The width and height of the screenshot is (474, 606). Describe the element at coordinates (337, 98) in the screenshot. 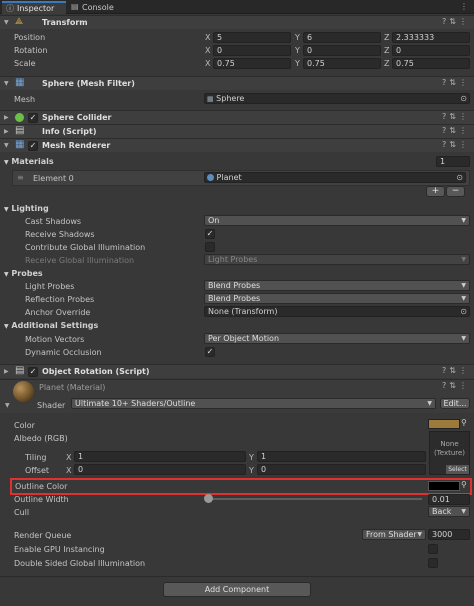

I see `mesh-object-field: ▦ Sphere ⊙` at that location.